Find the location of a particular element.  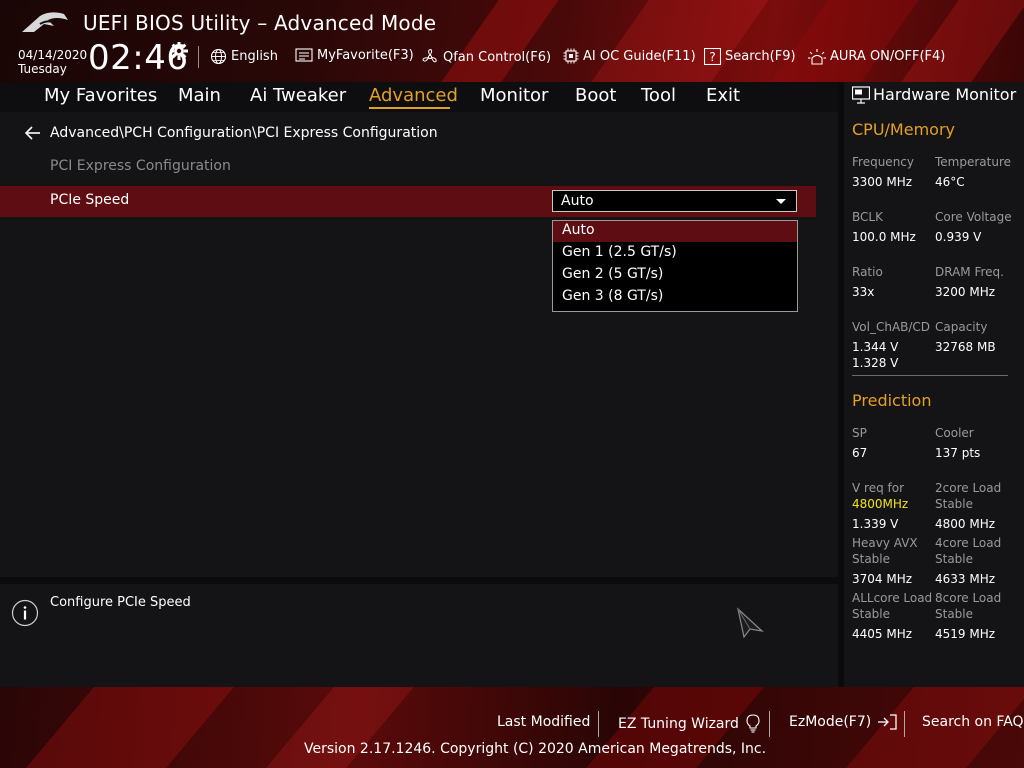

prediction-heading: Prediction is located at coordinates (892, 400).